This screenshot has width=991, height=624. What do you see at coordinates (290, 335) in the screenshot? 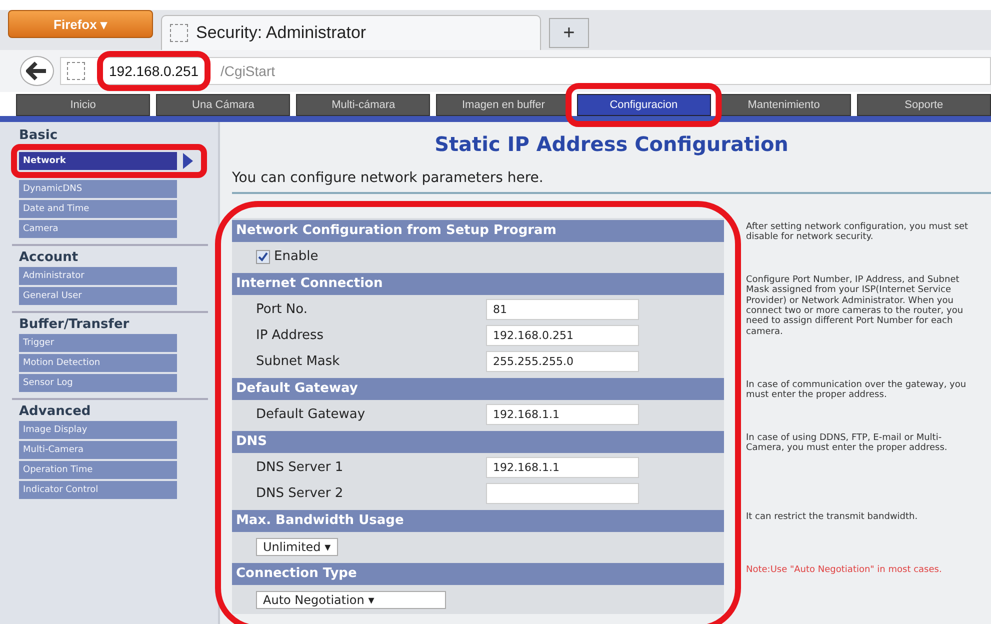
I see `field-label: IP Address` at bounding box center [290, 335].